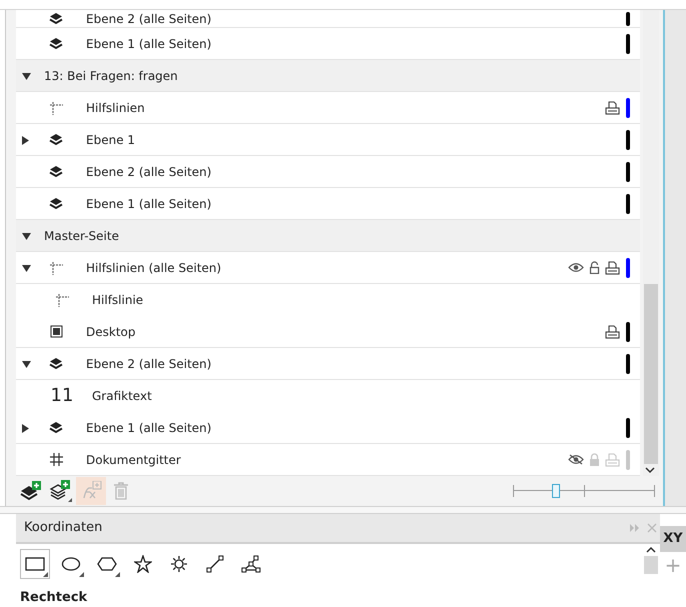 The image size is (686, 607). I want to click on page-header-row: Master-Seite, so click(328, 236).